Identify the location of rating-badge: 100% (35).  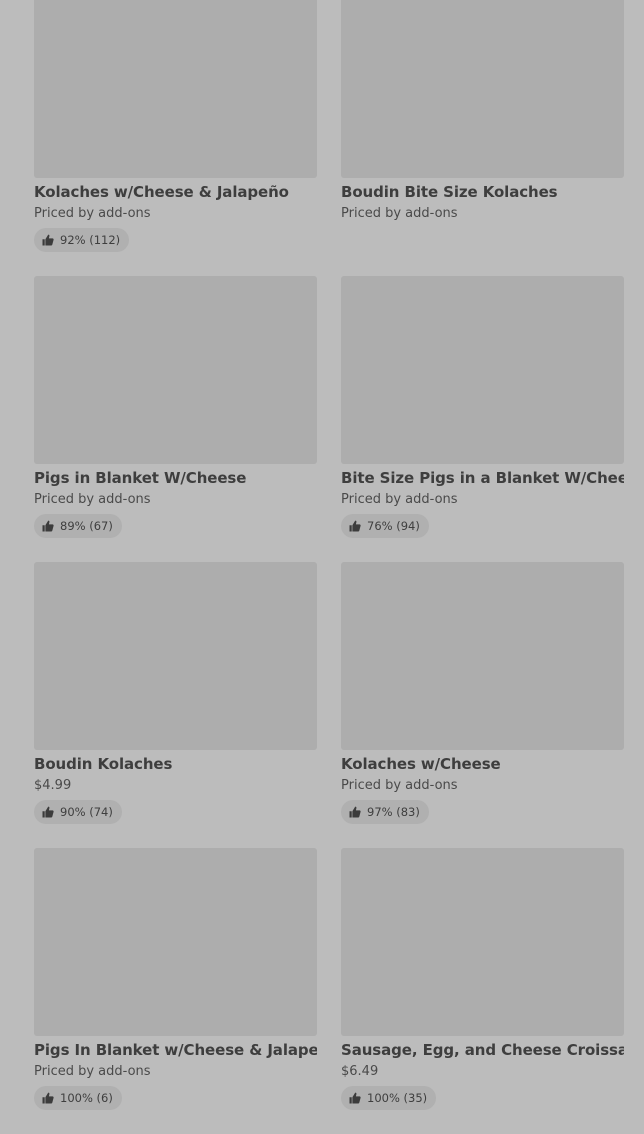
(389, 1098).